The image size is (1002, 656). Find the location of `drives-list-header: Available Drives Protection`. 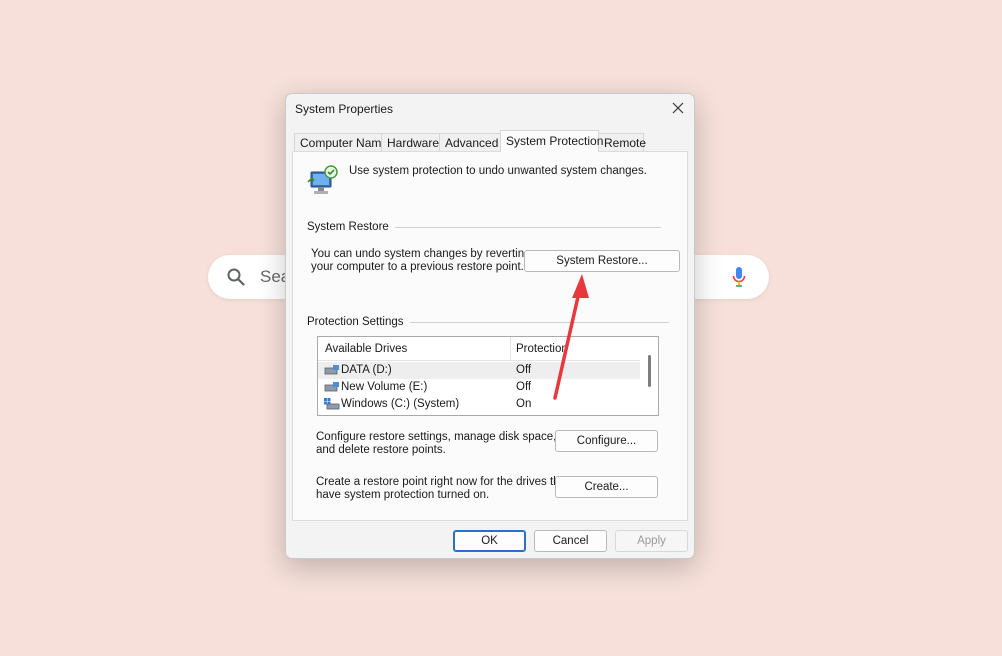

drives-list-header: Available Drives Protection is located at coordinates (479, 349).